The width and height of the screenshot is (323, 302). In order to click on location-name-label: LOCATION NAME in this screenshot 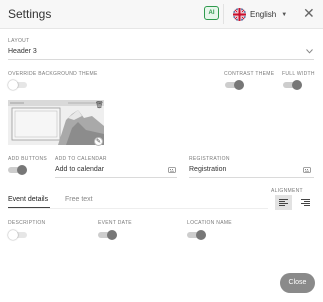, I will do `click(209, 223)`.